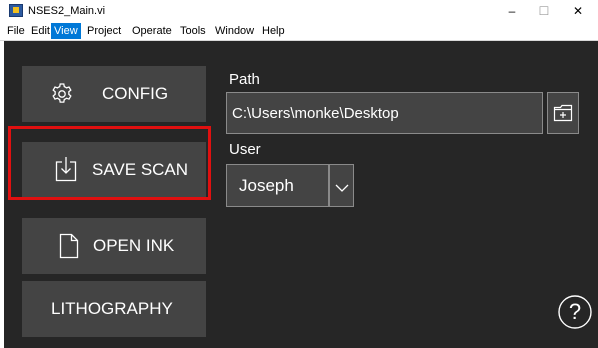  What do you see at coordinates (69, 248) in the screenshot?
I see `file-icon` at bounding box center [69, 248].